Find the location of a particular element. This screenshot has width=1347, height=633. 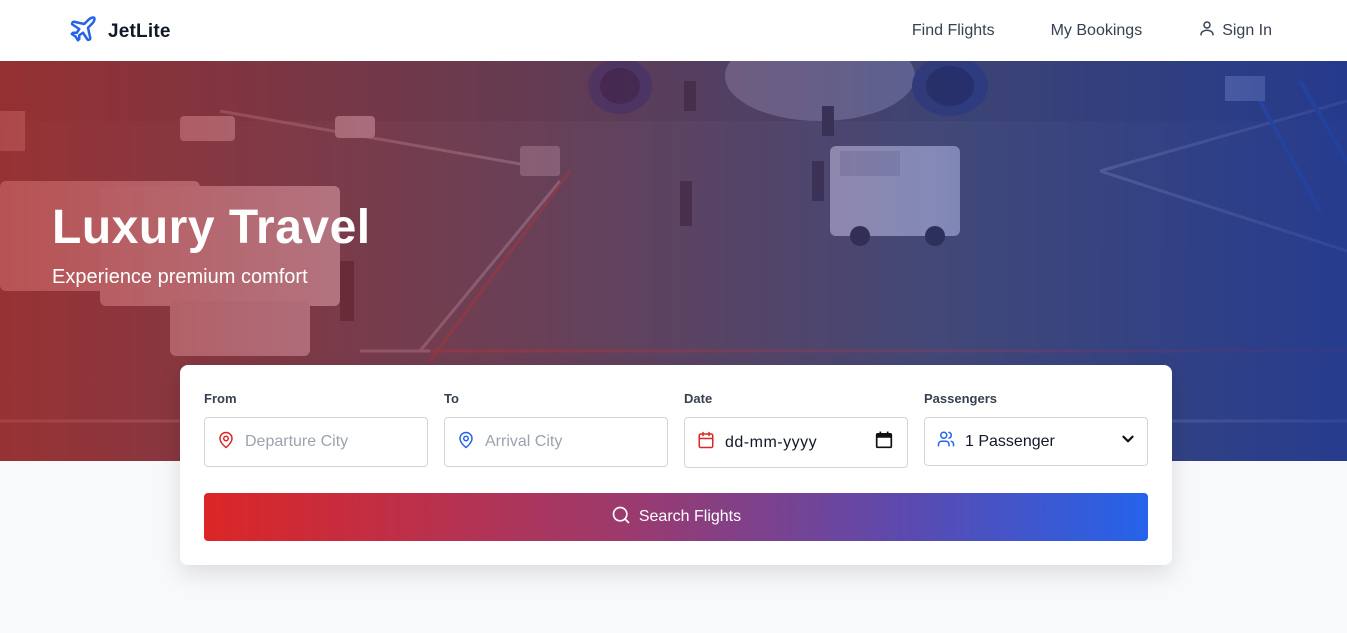

user-icon is located at coordinates (1207, 30).